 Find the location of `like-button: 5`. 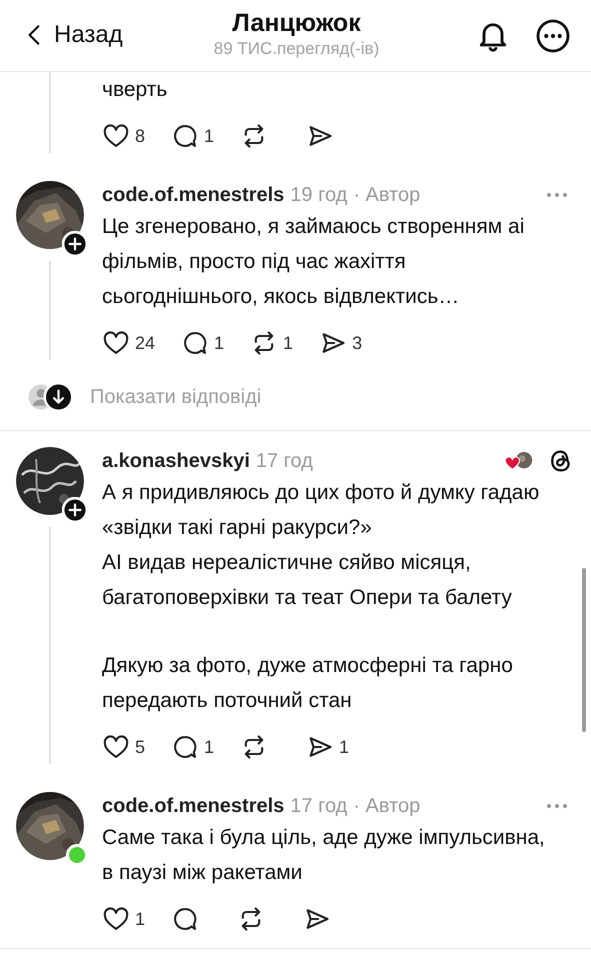

like-button: 5 is located at coordinates (124, 747).